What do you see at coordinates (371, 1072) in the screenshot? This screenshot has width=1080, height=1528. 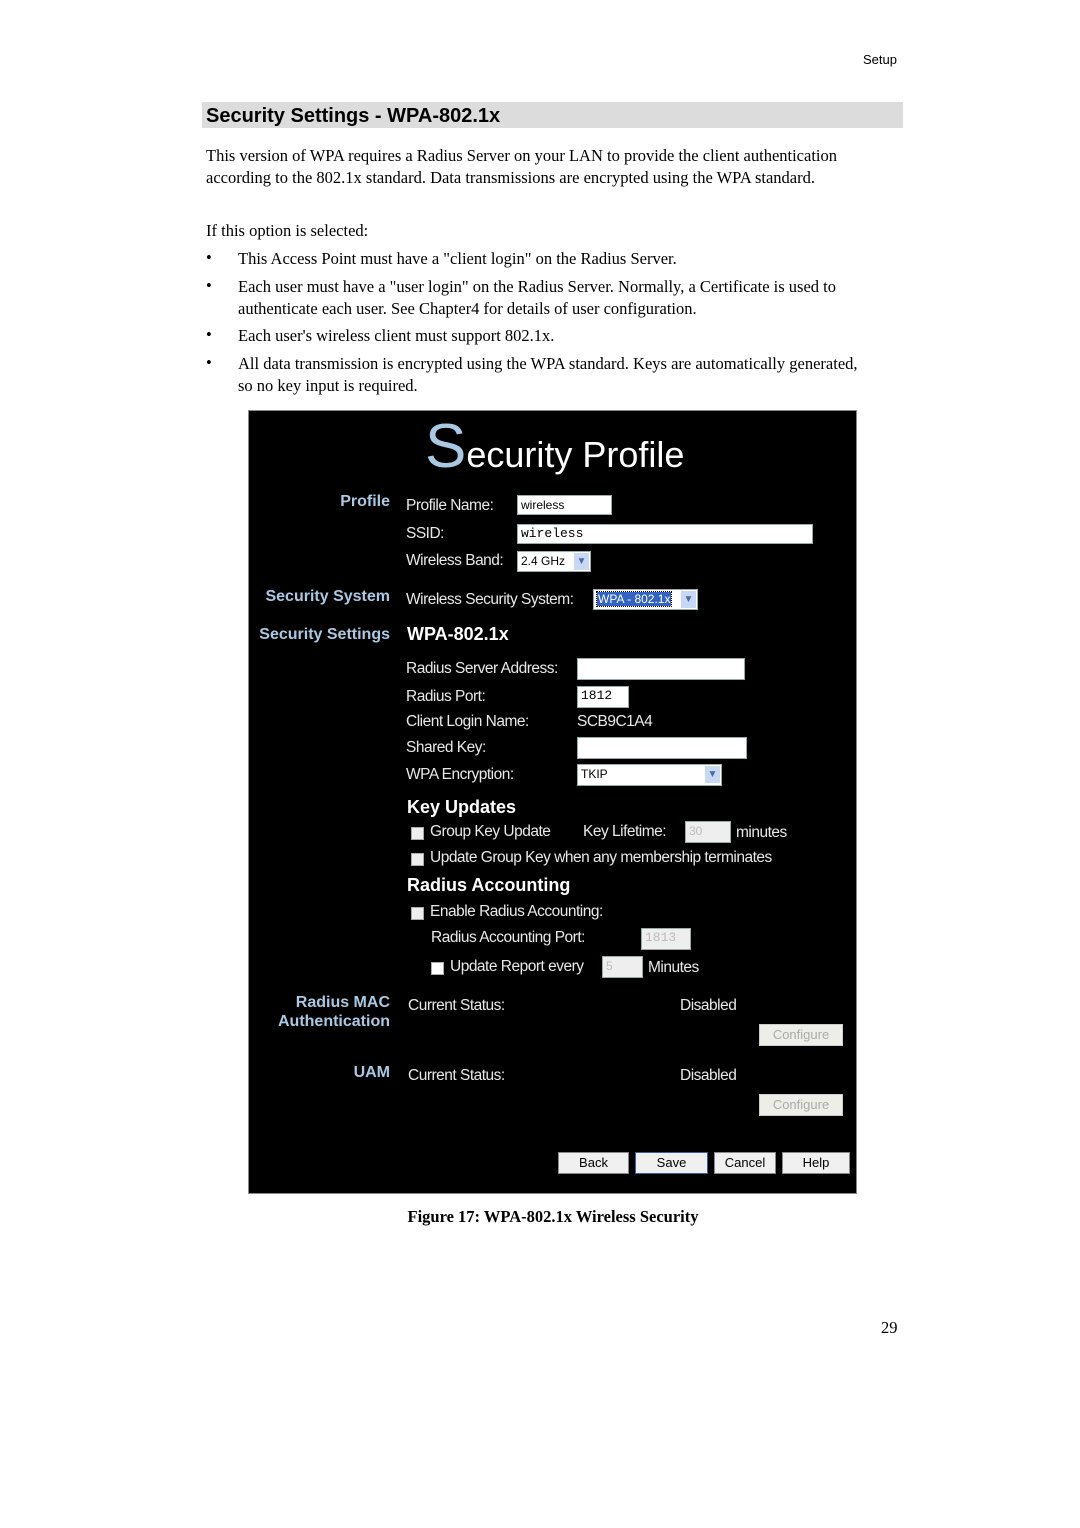 I see `section-uam: UAM` at bounding box center [371, 1072].